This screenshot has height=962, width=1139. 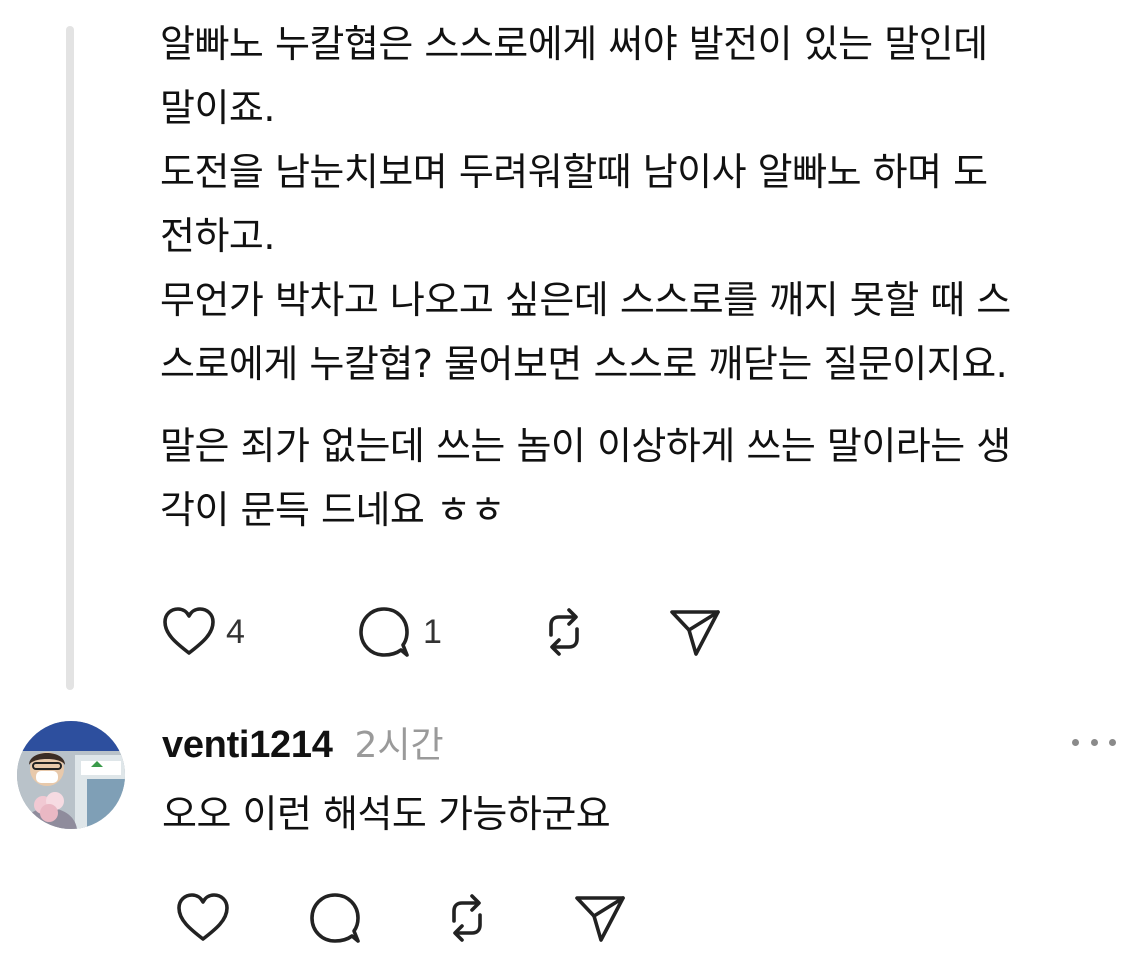 What do you see at coordinates (447, 632) in the screenshot?
I see `reply-button: 1` at bounding box center [447, 632].